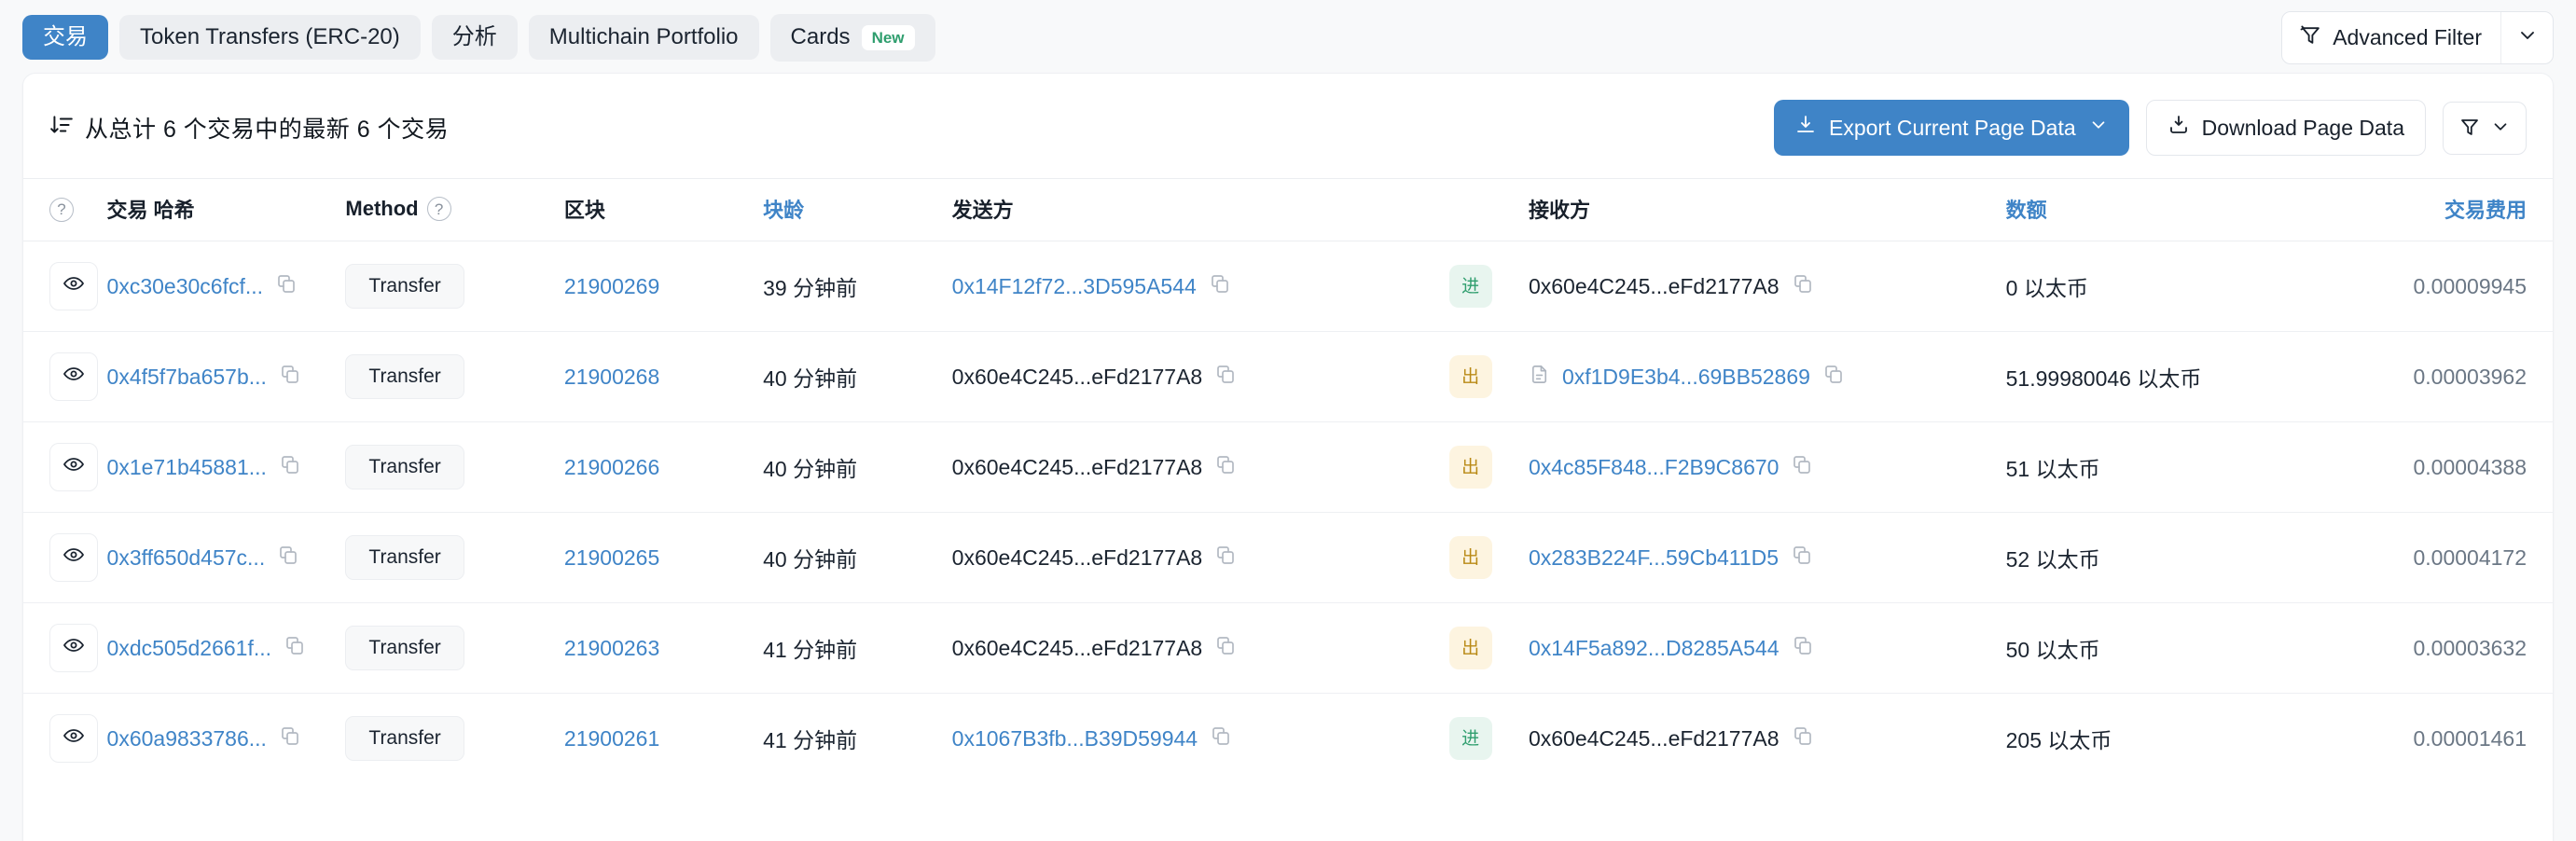 The height and width of the screenshot is (841, 2576). Describe the element at coordinates (643, 37) in the screenshot. I see `tab-3: Multichain Portfolio` at that location.